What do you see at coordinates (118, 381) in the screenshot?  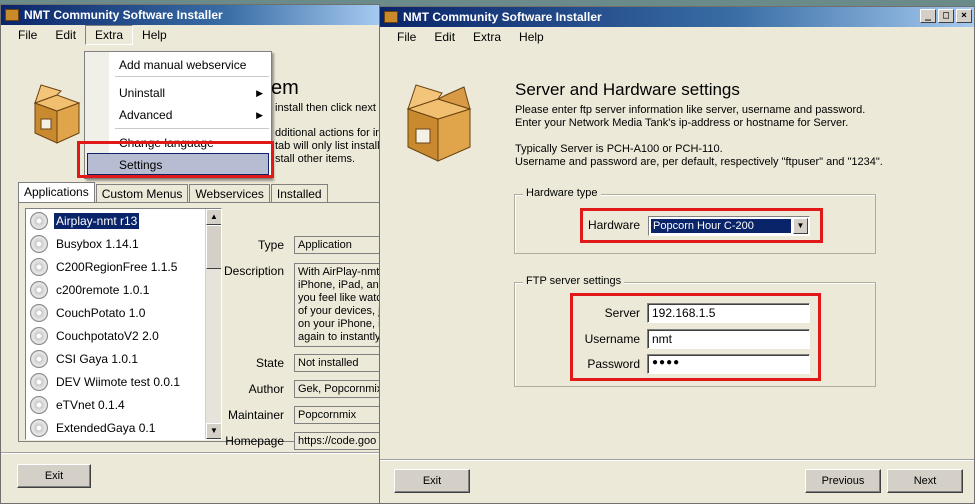 I see `list-item-label: DEV Wiimote test 0.0.1` at bounding box center [118, 381].